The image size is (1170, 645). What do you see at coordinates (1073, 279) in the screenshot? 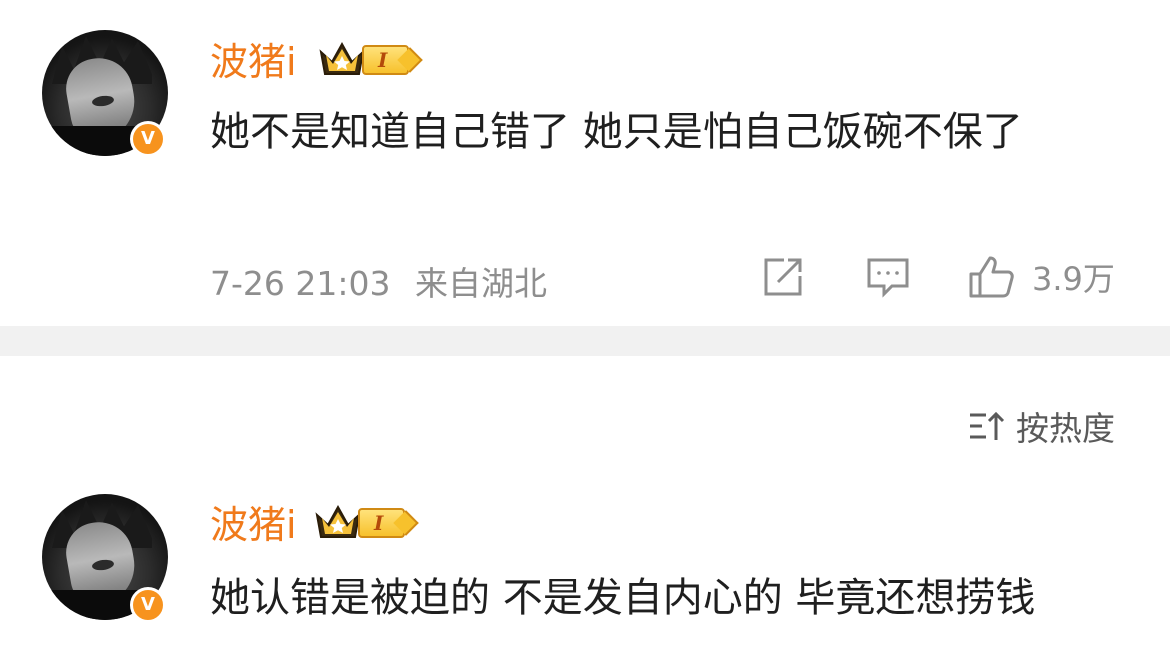
I see `like-count: 3.9万` at bounding box center [1073, 279].